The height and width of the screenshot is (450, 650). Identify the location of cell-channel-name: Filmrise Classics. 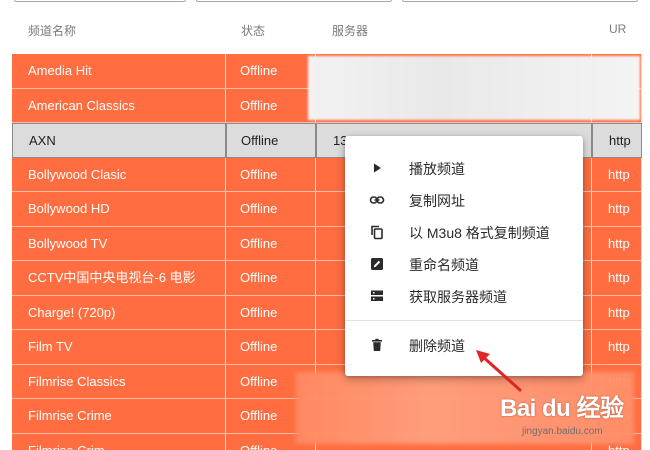
(119, 381).